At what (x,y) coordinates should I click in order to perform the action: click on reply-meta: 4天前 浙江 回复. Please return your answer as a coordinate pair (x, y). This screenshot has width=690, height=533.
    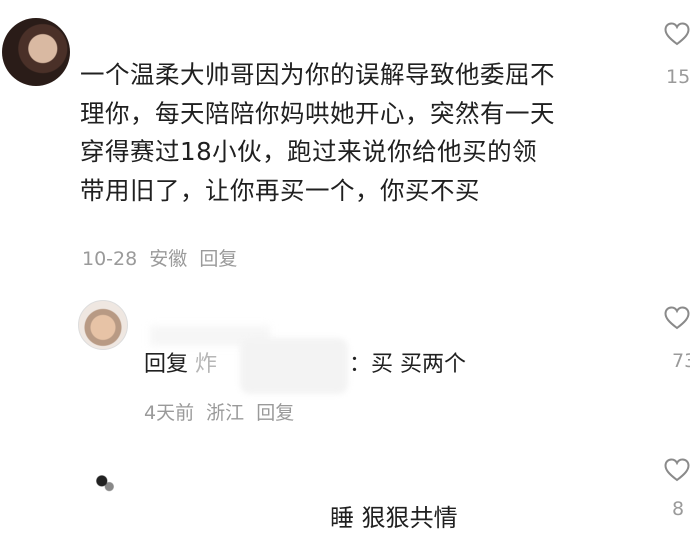
    Looking at the image, I should click on (222, 411).